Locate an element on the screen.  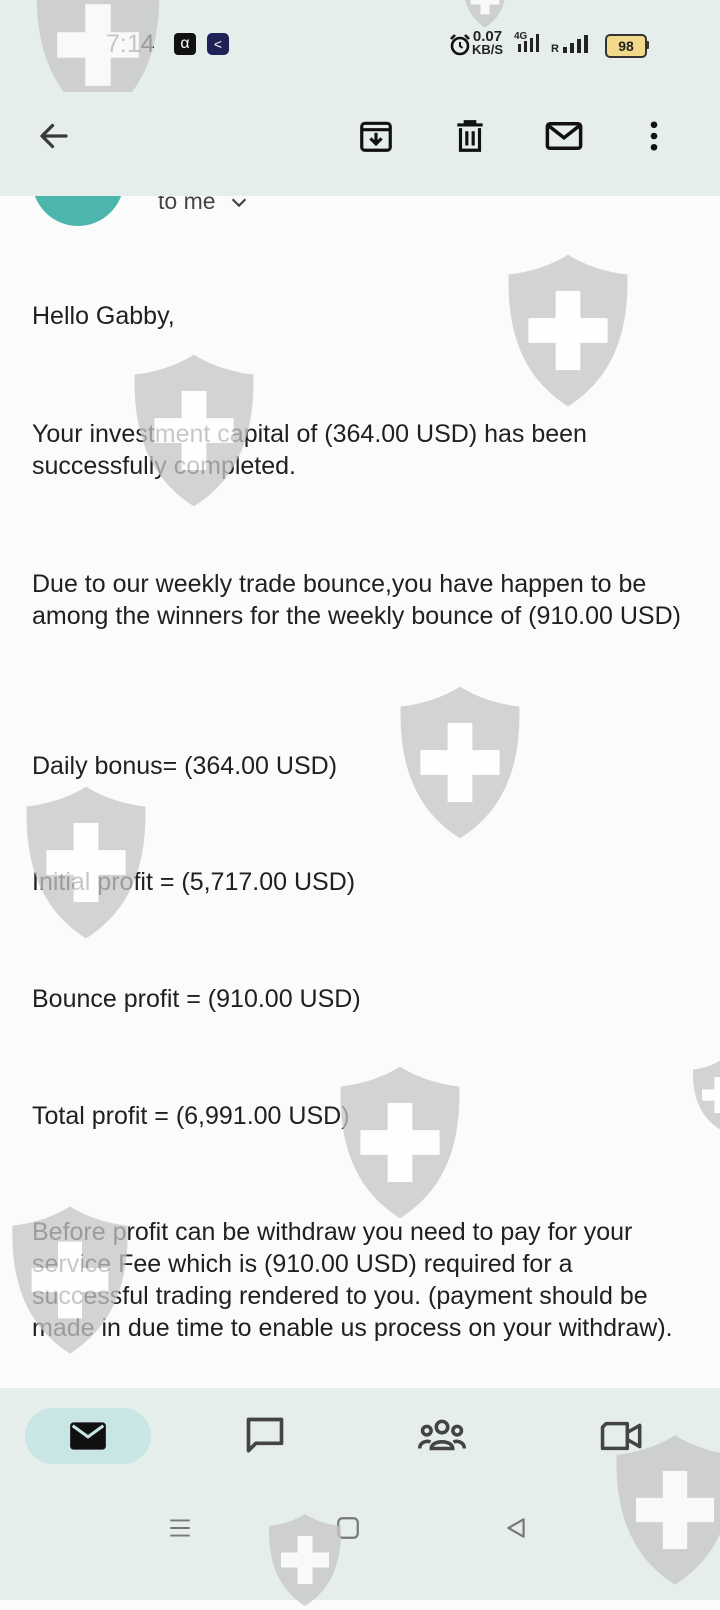
network-speed: 0.07 KB/S is located at coordinates (488, 43).